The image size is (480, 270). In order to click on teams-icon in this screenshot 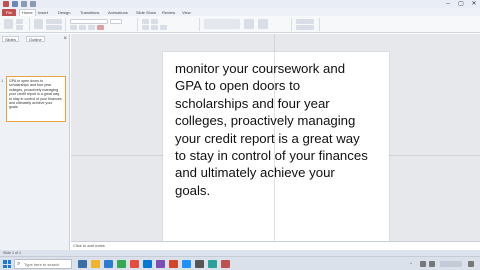, I will do `click(160, 264)`.